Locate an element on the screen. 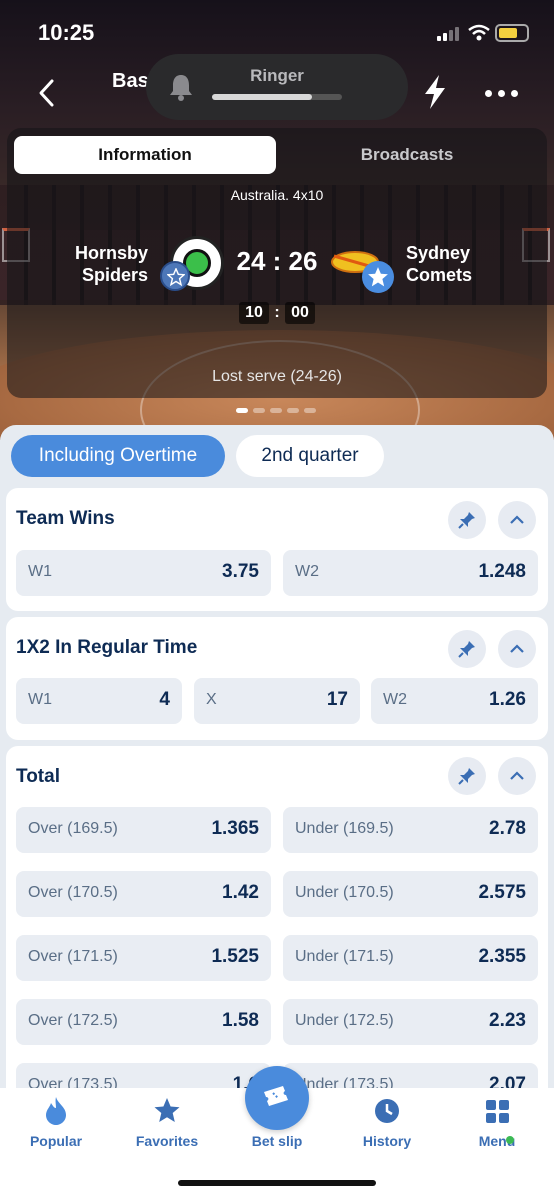  odd-button: Under (169.5) 2.78 is located at coordinates (410, 830).